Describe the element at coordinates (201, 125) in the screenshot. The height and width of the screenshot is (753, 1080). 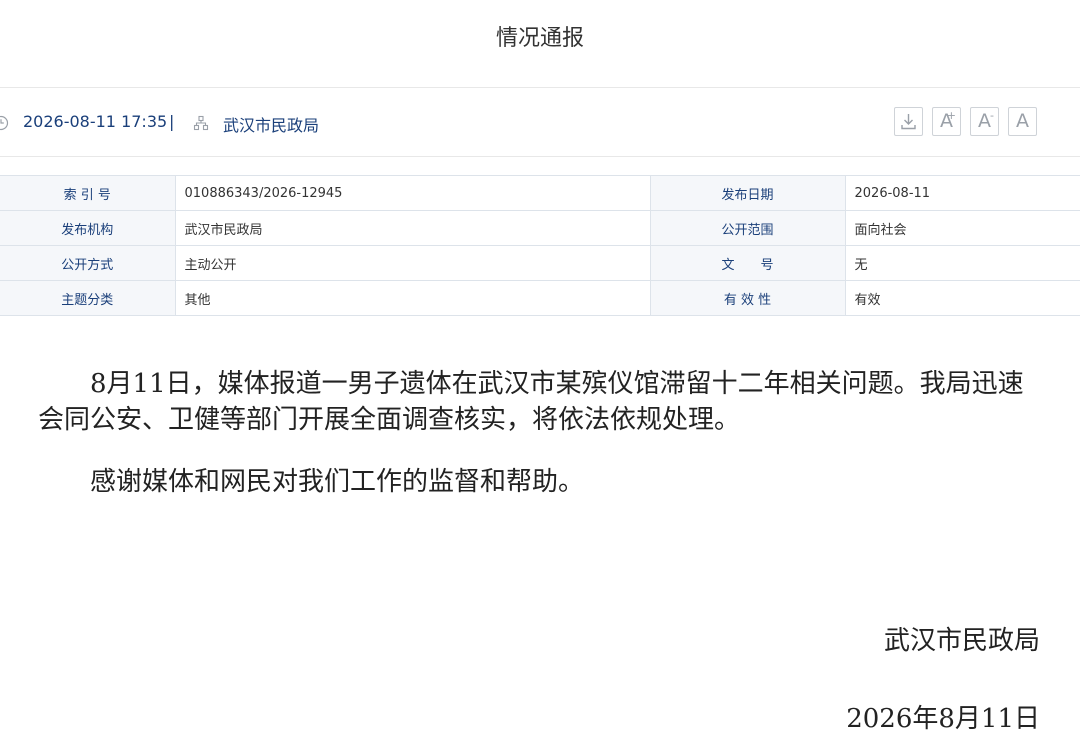
I see `org-icon` at that location.